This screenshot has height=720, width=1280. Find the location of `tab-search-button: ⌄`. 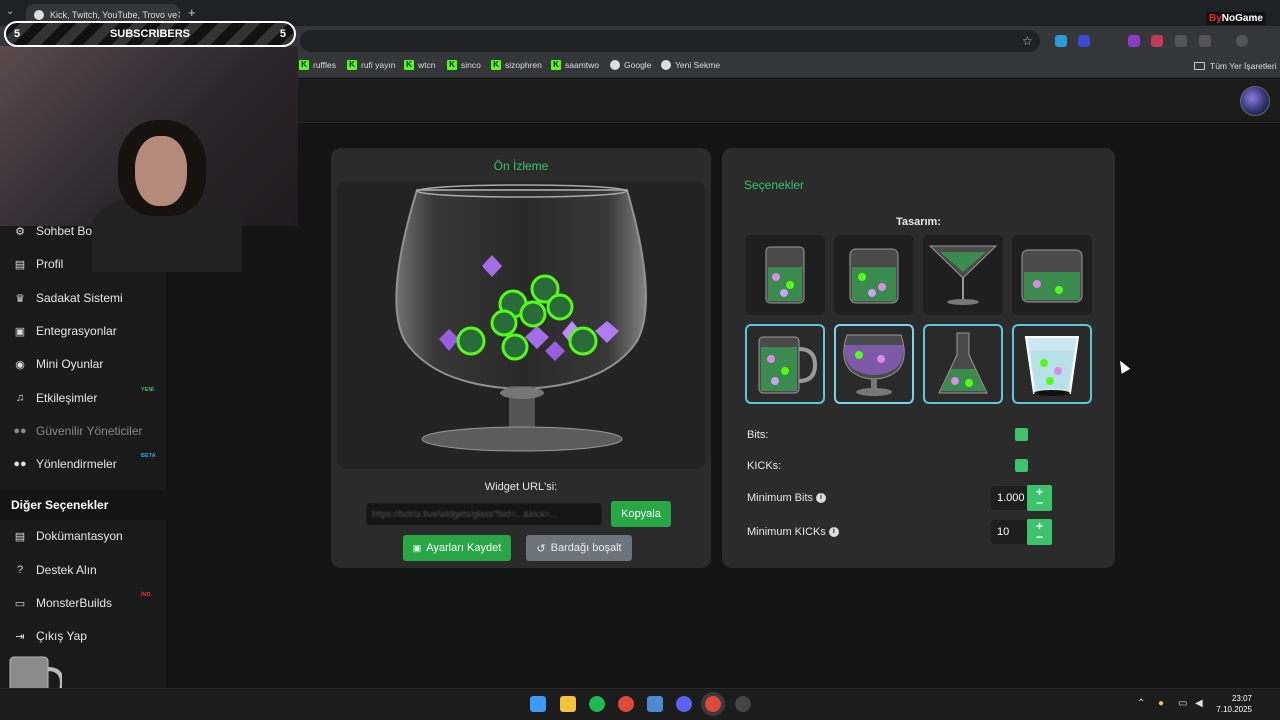

tab-search-button: ⌄ is located at coordinates (10, 11).